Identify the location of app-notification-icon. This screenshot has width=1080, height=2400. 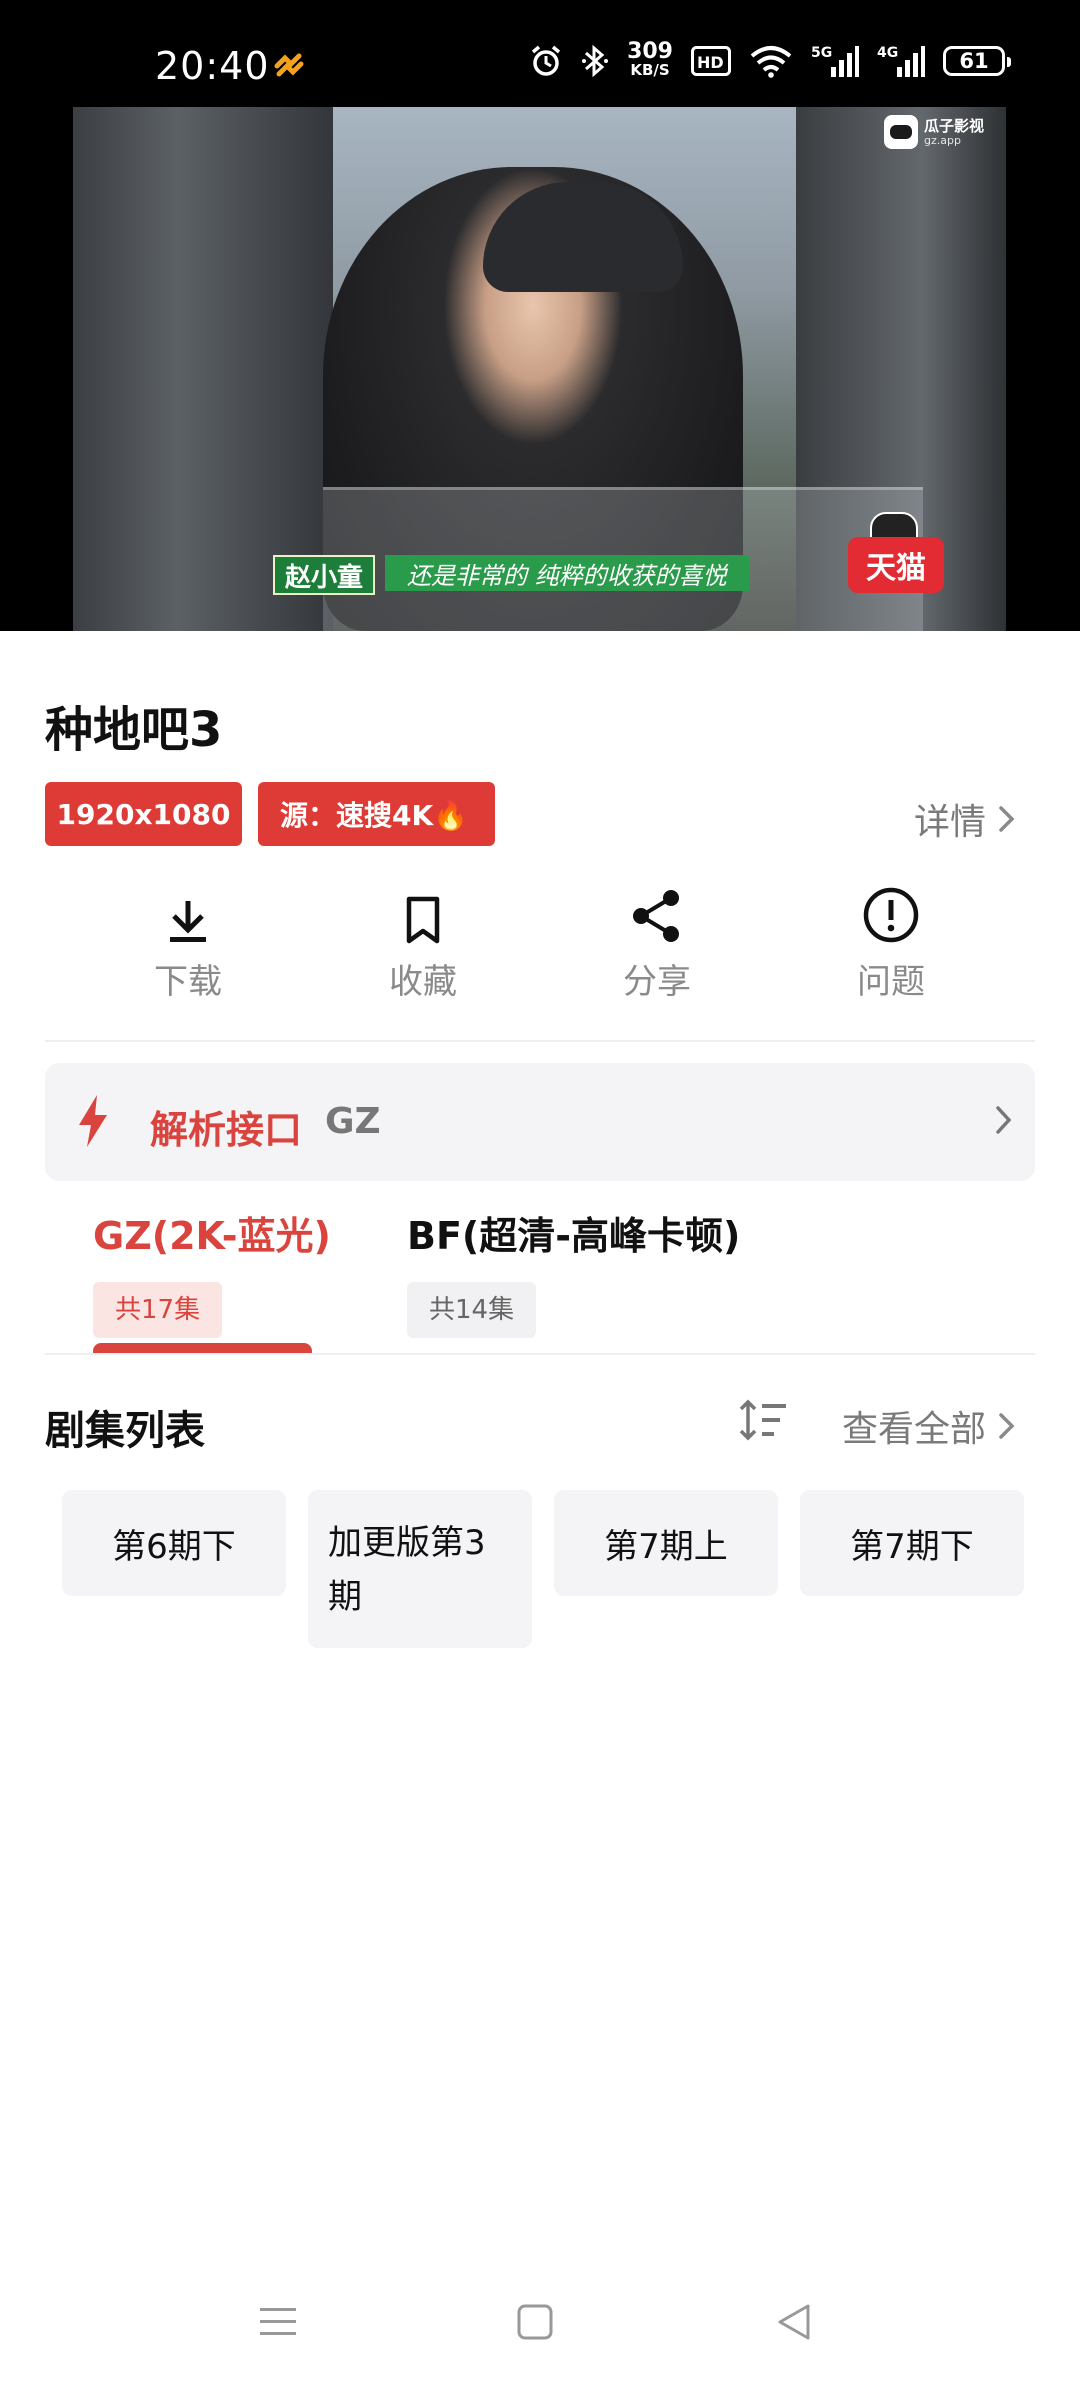
(289, 65).